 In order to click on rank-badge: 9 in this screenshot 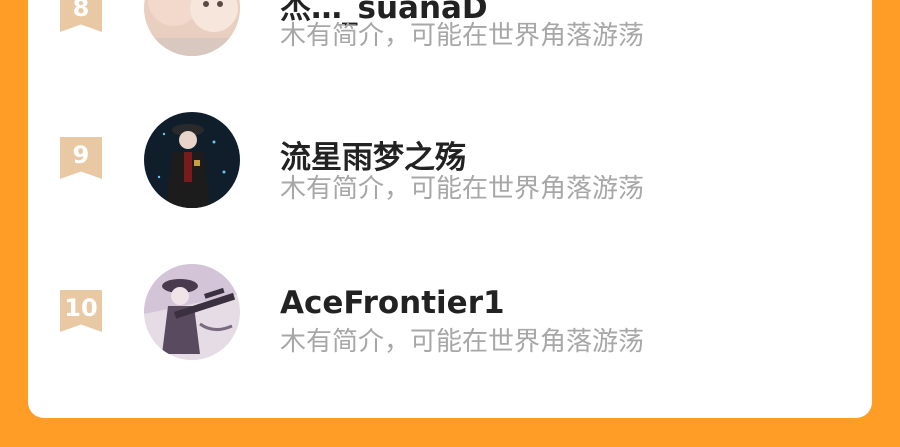, I will do `click(81, 158)`.